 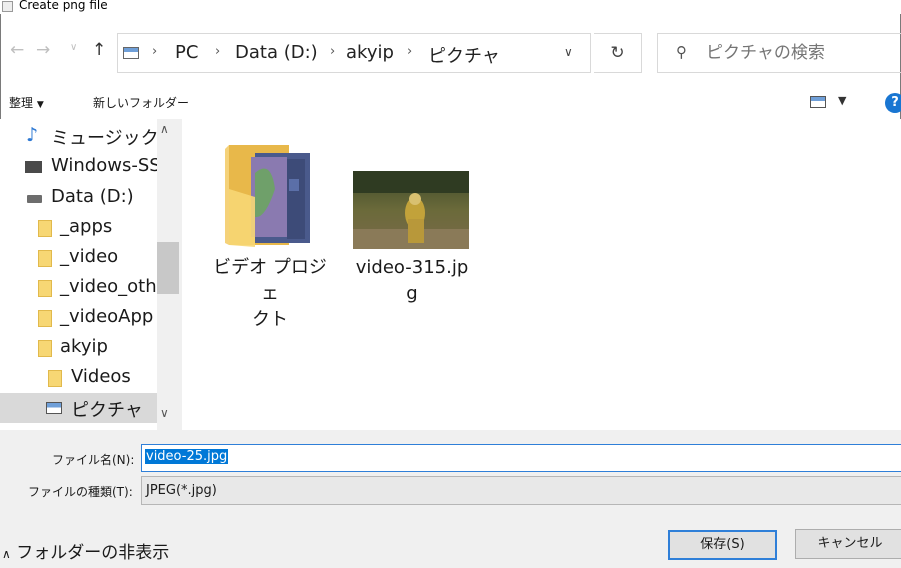 What do you see at coordinates (43, 50) in the screenshot?
I see `forward-arrow-icon: →` at bounding box center [43, 50].